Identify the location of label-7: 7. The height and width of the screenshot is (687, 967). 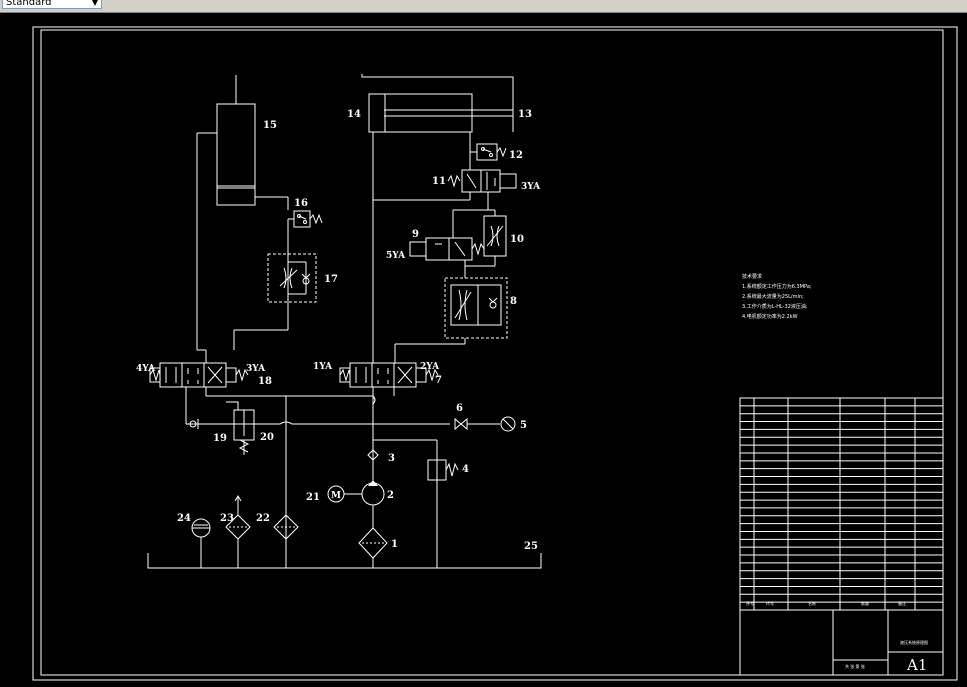
(438, 380).